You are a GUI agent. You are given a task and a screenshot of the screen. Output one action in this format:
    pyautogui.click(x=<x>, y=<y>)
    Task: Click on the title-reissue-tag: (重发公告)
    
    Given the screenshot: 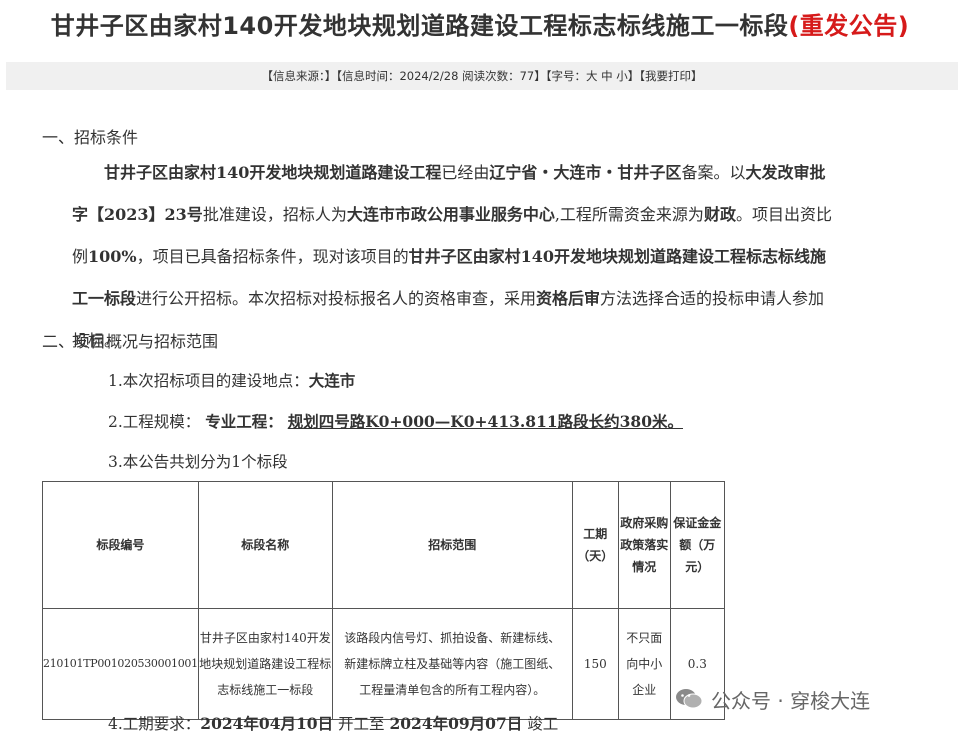 What is the action you would take?
    pyautogui.click(x=849, y=26)
    